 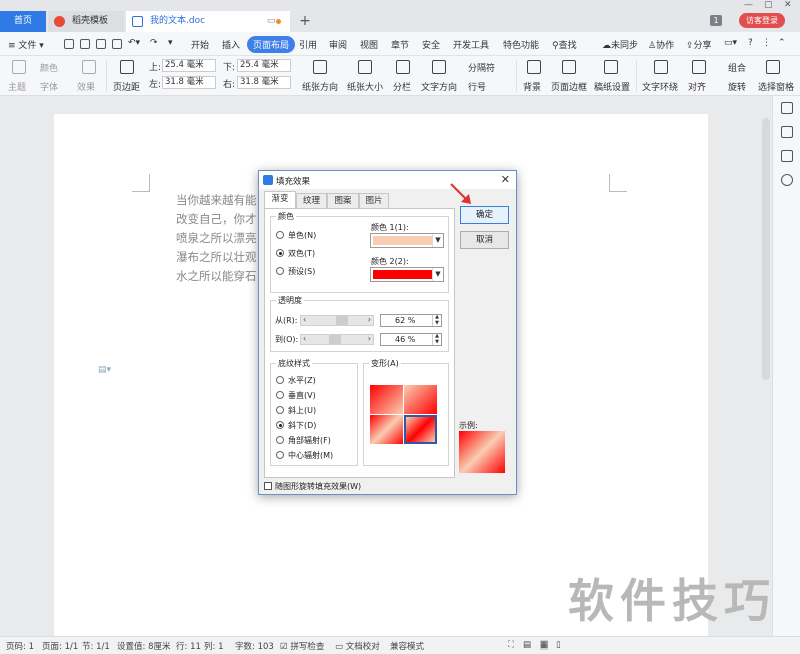 What do you see at coordinates (302, 425) in the screenshot?
I see `shading-diag-down-label: 斜下(D)` at bounding box center [302, 425].